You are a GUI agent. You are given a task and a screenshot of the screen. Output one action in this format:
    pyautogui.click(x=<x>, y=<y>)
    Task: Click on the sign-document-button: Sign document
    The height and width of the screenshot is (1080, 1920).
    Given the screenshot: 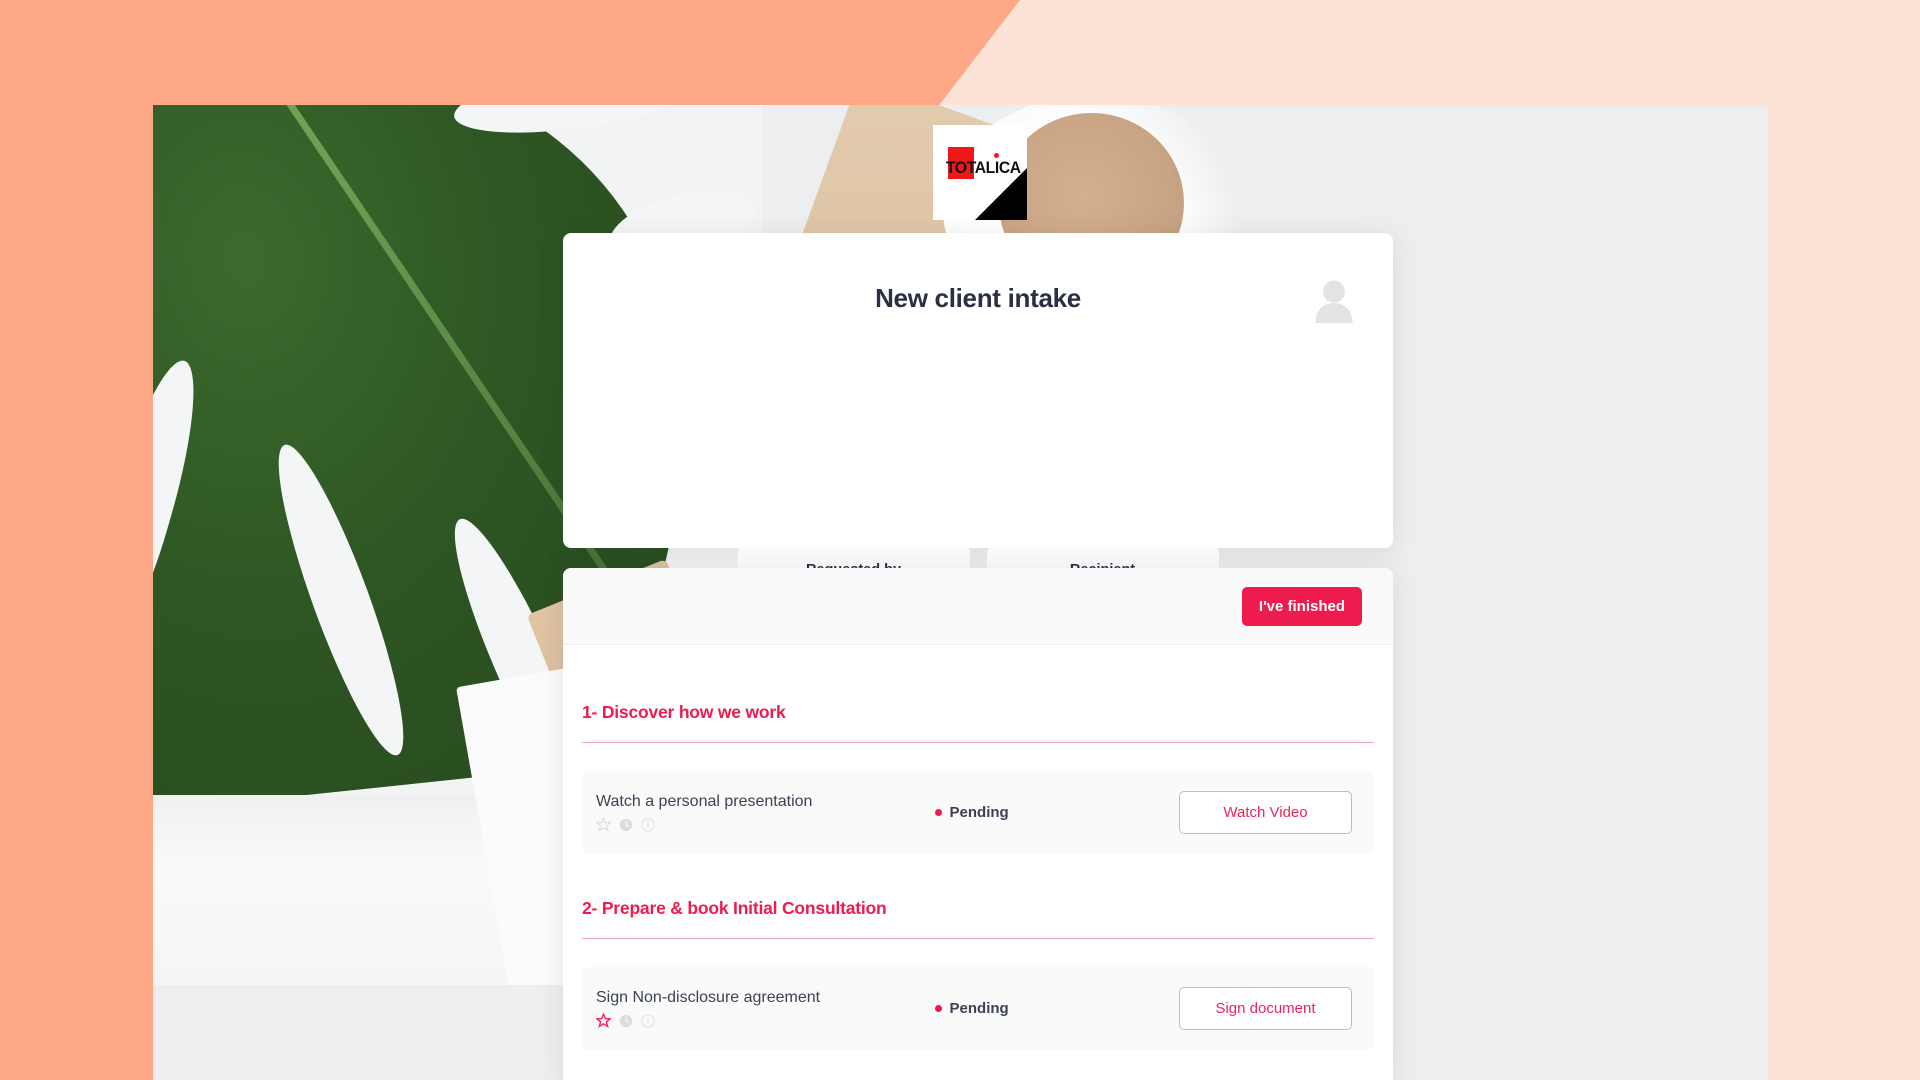 What is the action you would take?
    pyautogui.click(x=1265, y=1008)
    